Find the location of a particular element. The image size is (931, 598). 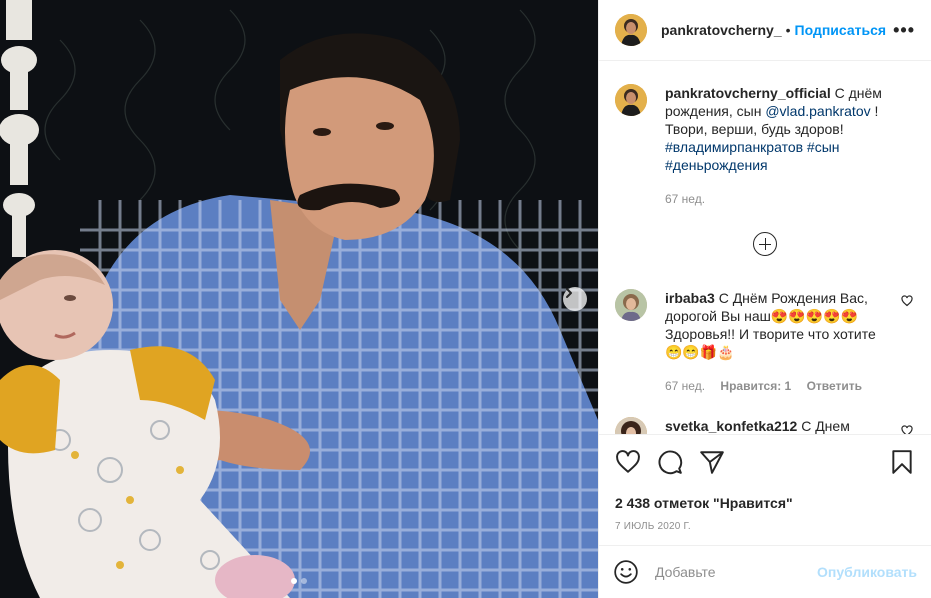

post-actions: 2 438 отметок "Нравится" 7 ИЮЛЬ 2020 Г. is located at coordinates (765, 483).